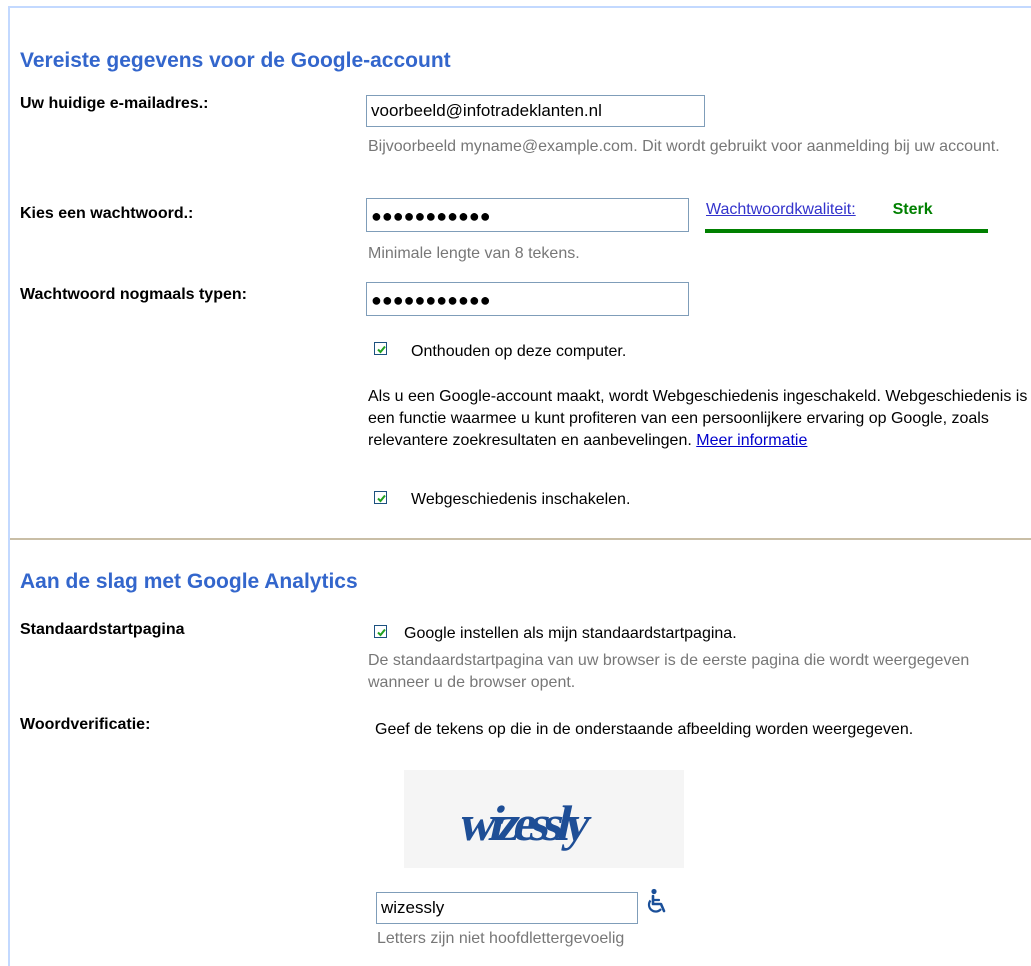 This screenshot has width=1031, height=966. What do you see at coordinates (781, 209) in the screenshot?
I see `password-strength-link: Wachtwoordkwaliteit:` at bounding box center [781, 209].